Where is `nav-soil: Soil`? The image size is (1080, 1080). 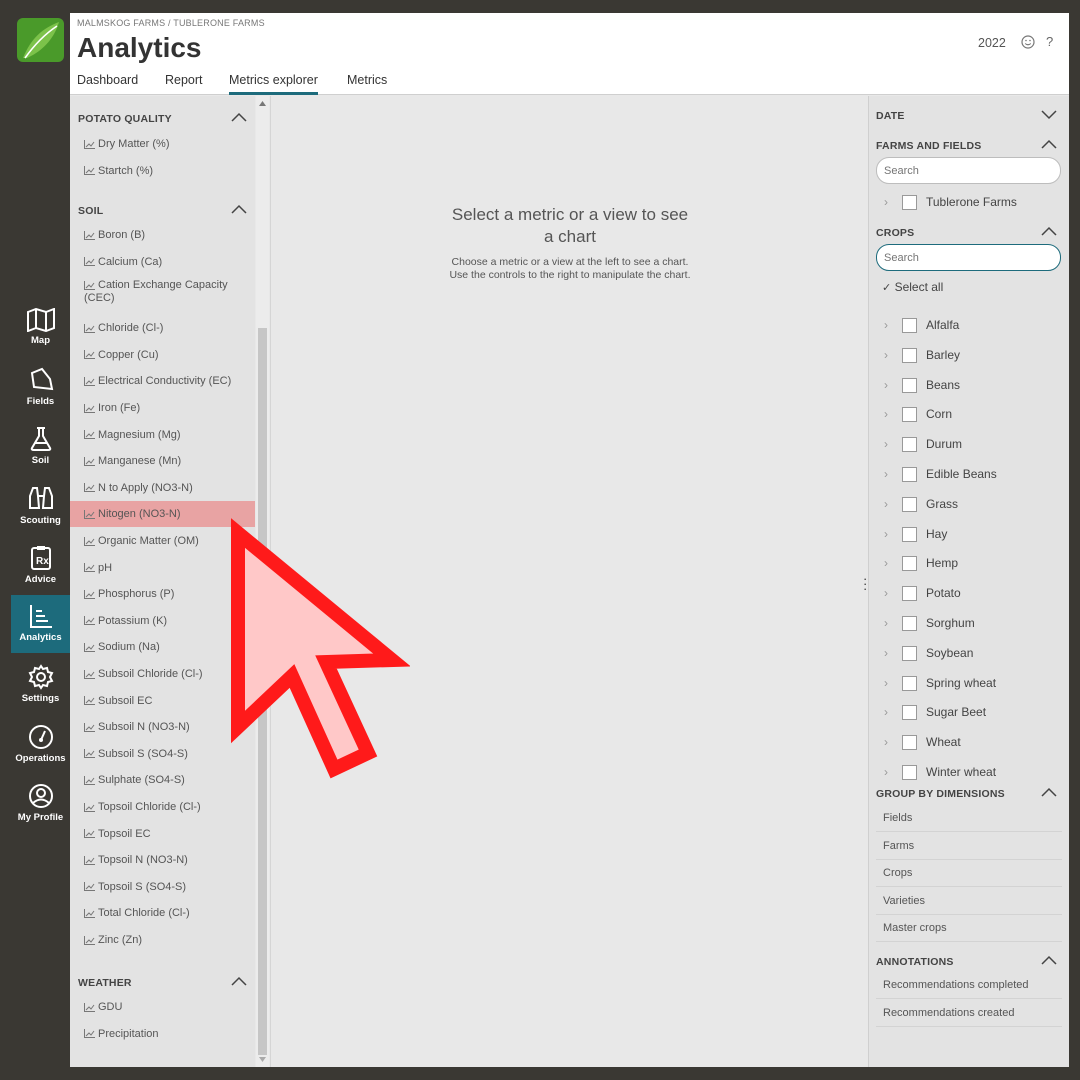 nav-soil: Soil is located at coordinates (40, 447).